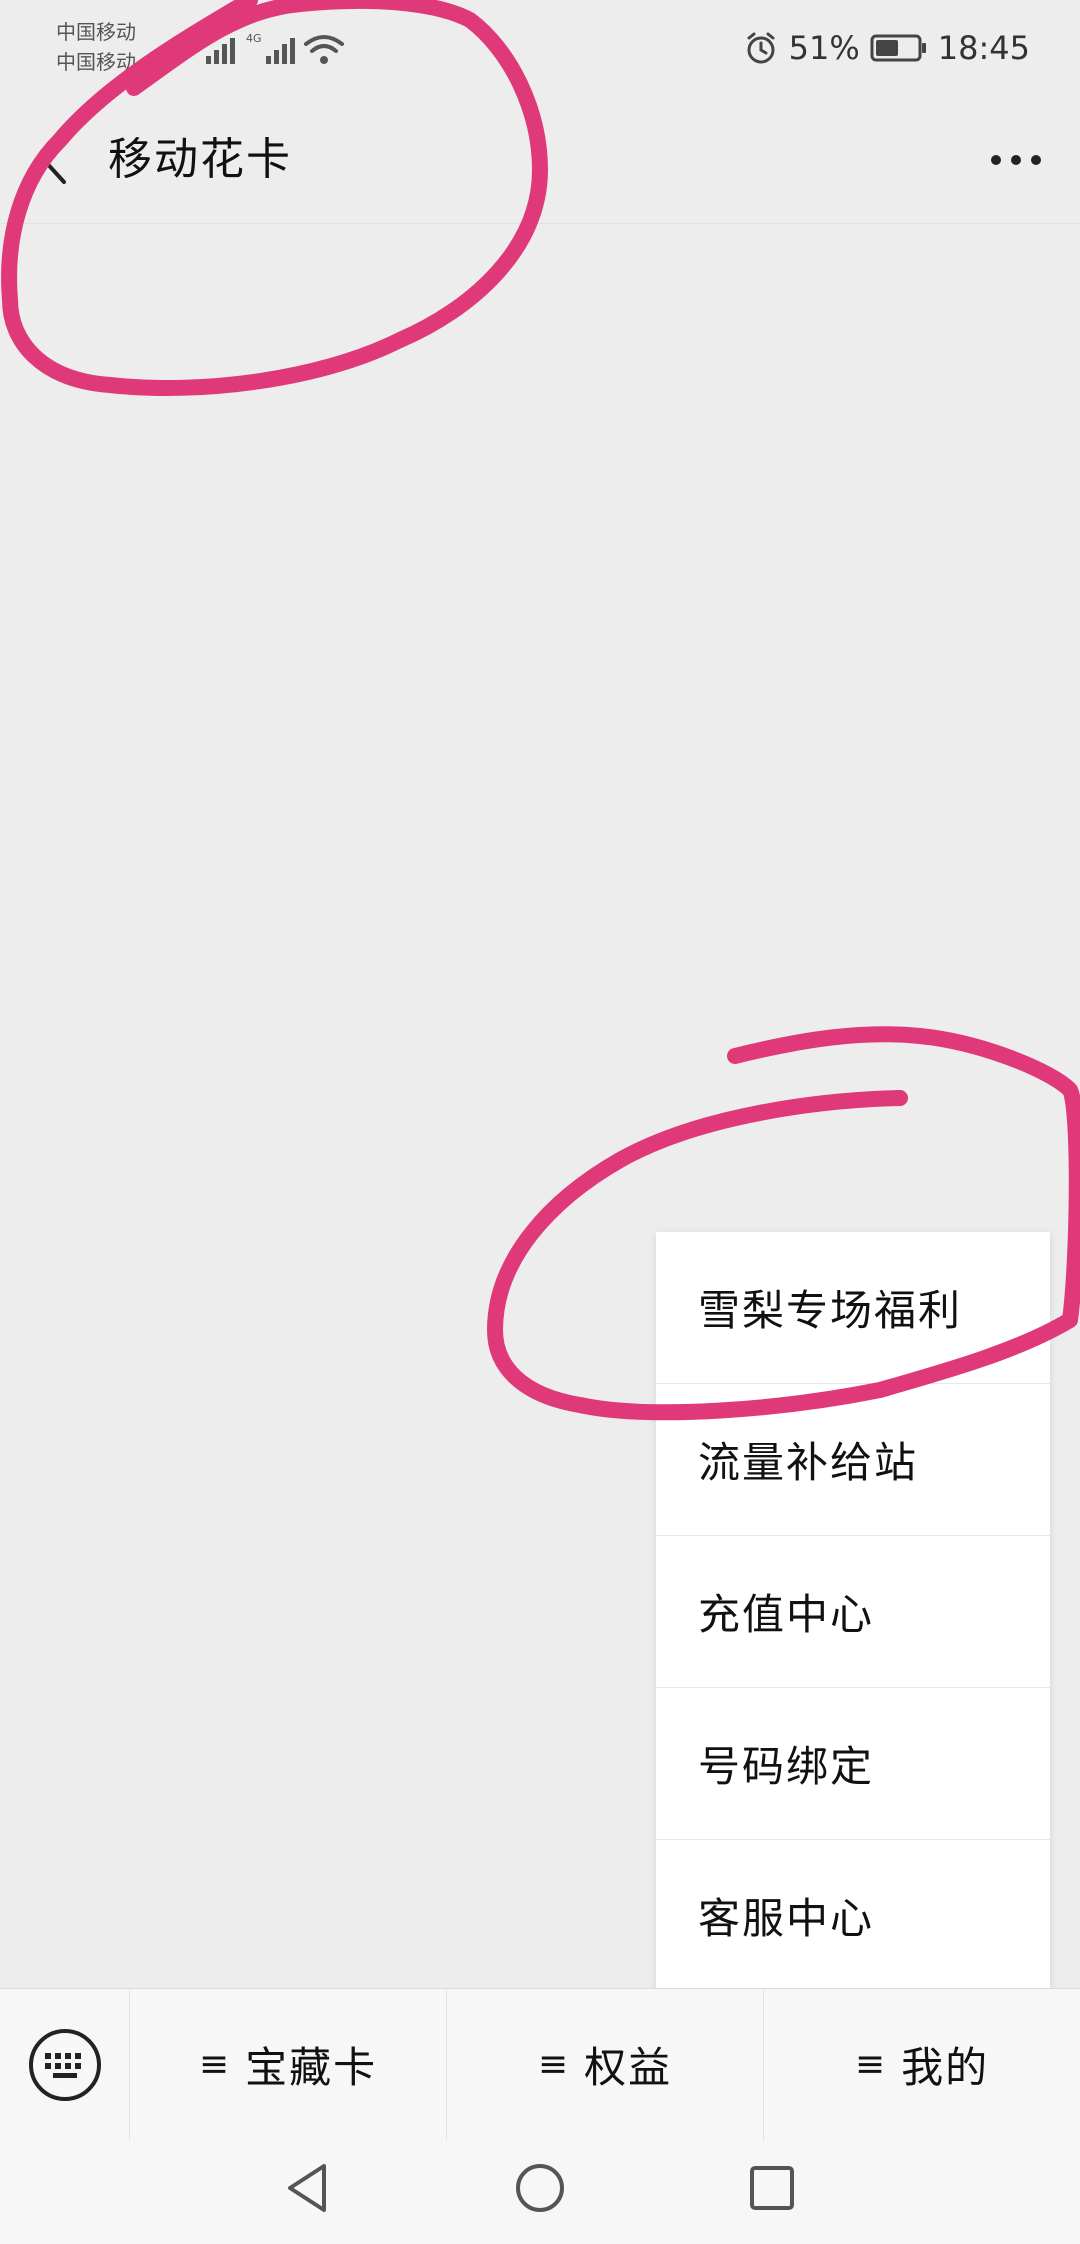 The width and height of the screenshot is (1080, 2244). I want to click on more-dots-icon, so click(1016, 160).